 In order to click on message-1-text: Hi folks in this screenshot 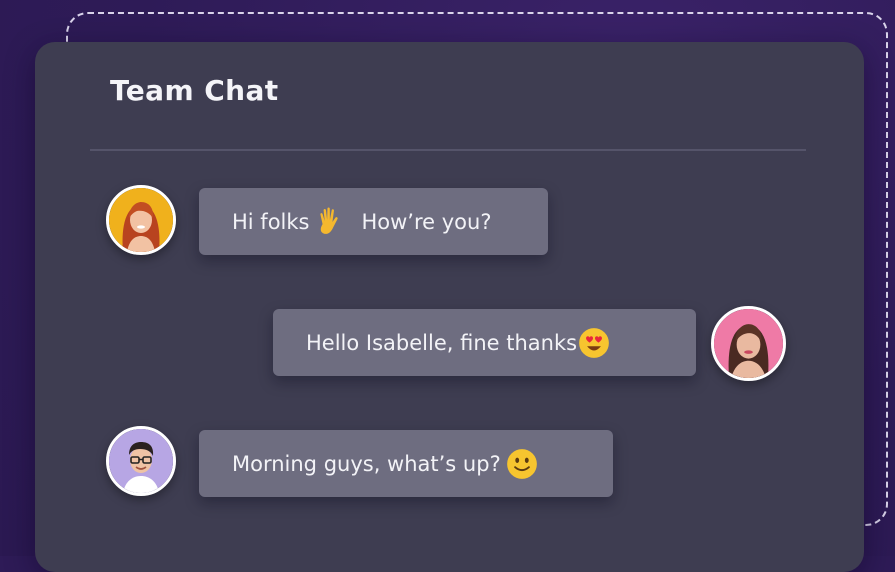, I will do `click(271, 221)`.